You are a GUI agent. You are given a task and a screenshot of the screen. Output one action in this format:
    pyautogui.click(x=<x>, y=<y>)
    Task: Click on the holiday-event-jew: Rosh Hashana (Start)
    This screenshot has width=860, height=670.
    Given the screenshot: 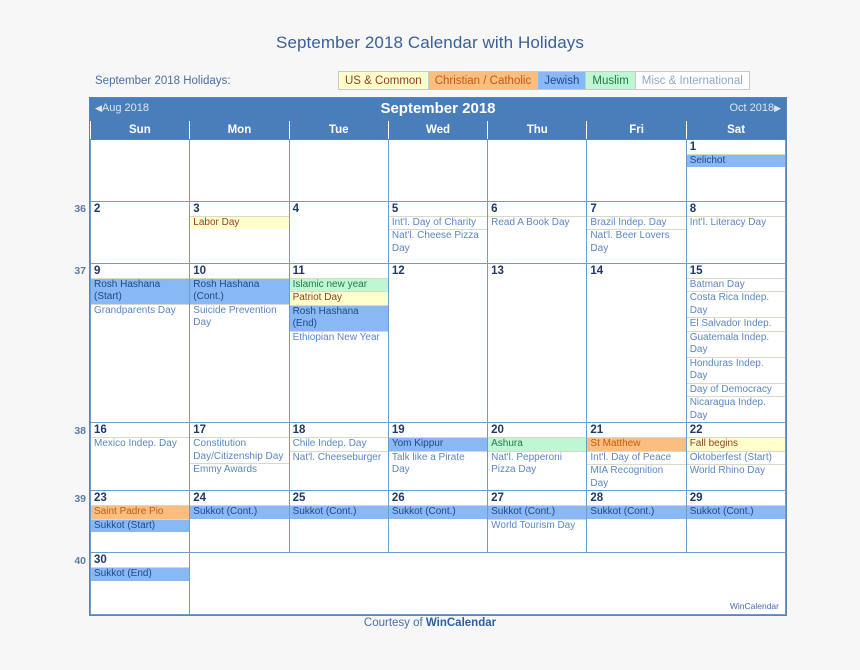 What is the action you would take?
    pyautogui.click(x=140, y=290)
    